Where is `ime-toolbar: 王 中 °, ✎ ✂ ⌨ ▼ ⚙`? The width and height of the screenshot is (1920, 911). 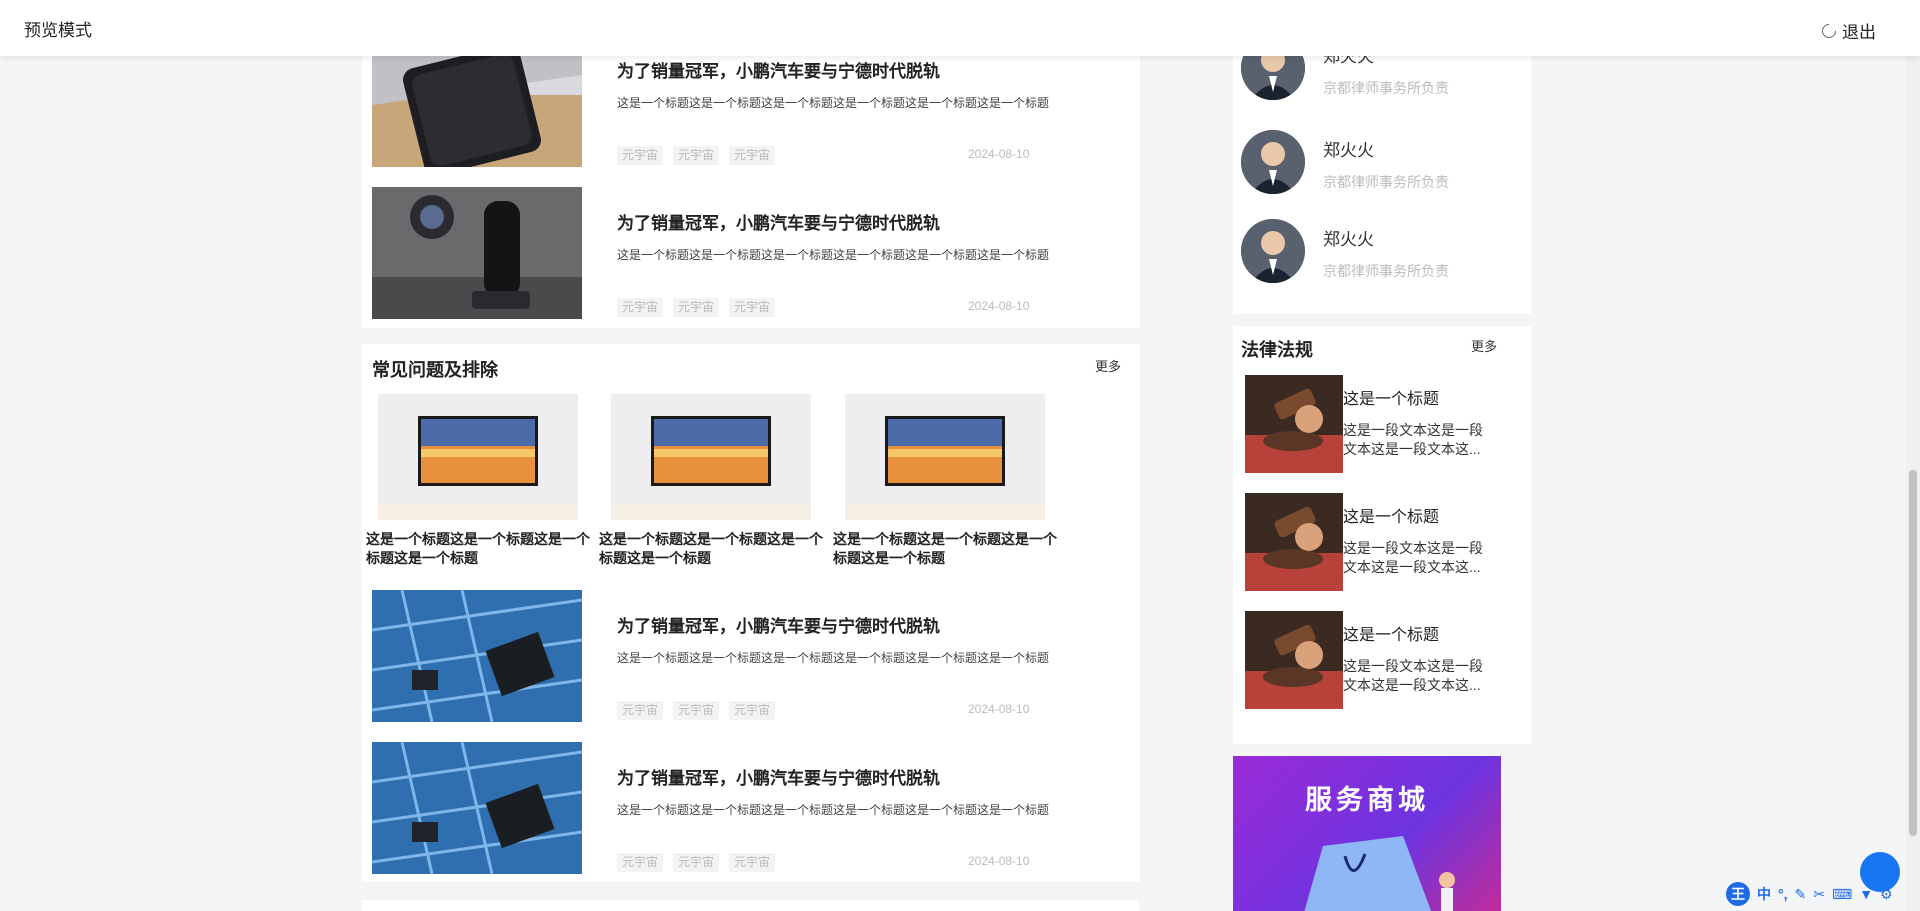 ime-toolbar: 王 中 °, ✎ ✂ ⌨ ▼ ⚙ is located at coordinates (1821, 894).